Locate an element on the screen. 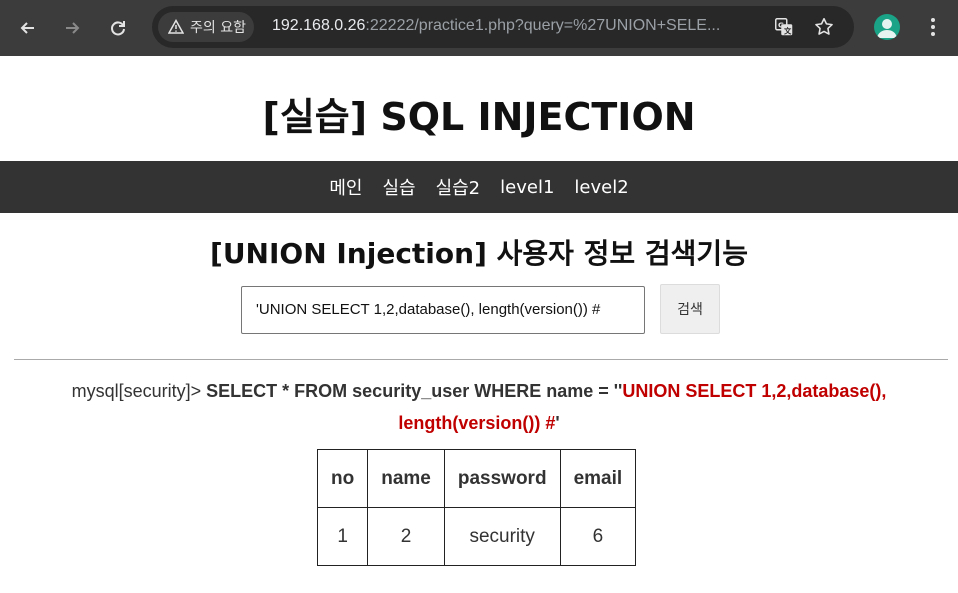 The width and height of the screenshot is (958, 593). translate-icon: G文 is located at coordinates (784, 26).